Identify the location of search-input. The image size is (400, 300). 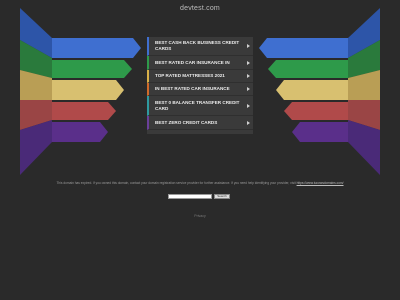
(190, 196).